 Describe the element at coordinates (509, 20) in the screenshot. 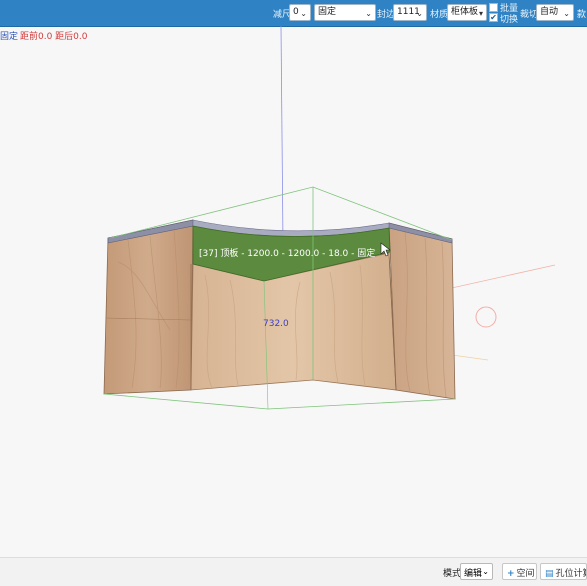

I see `switch-label: 切换` at that location.